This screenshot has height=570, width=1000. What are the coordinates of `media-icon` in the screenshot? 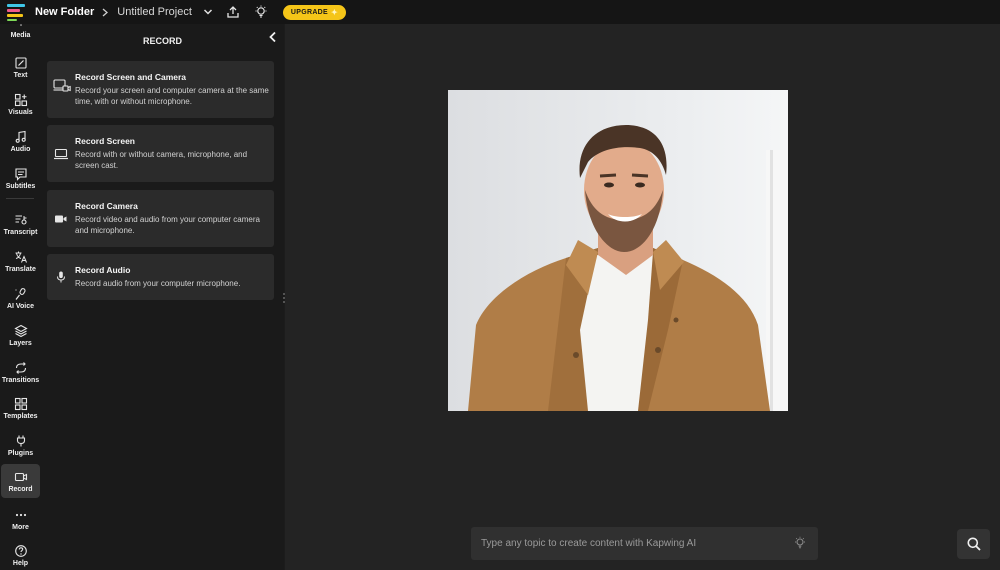 It's located at (20, 25).